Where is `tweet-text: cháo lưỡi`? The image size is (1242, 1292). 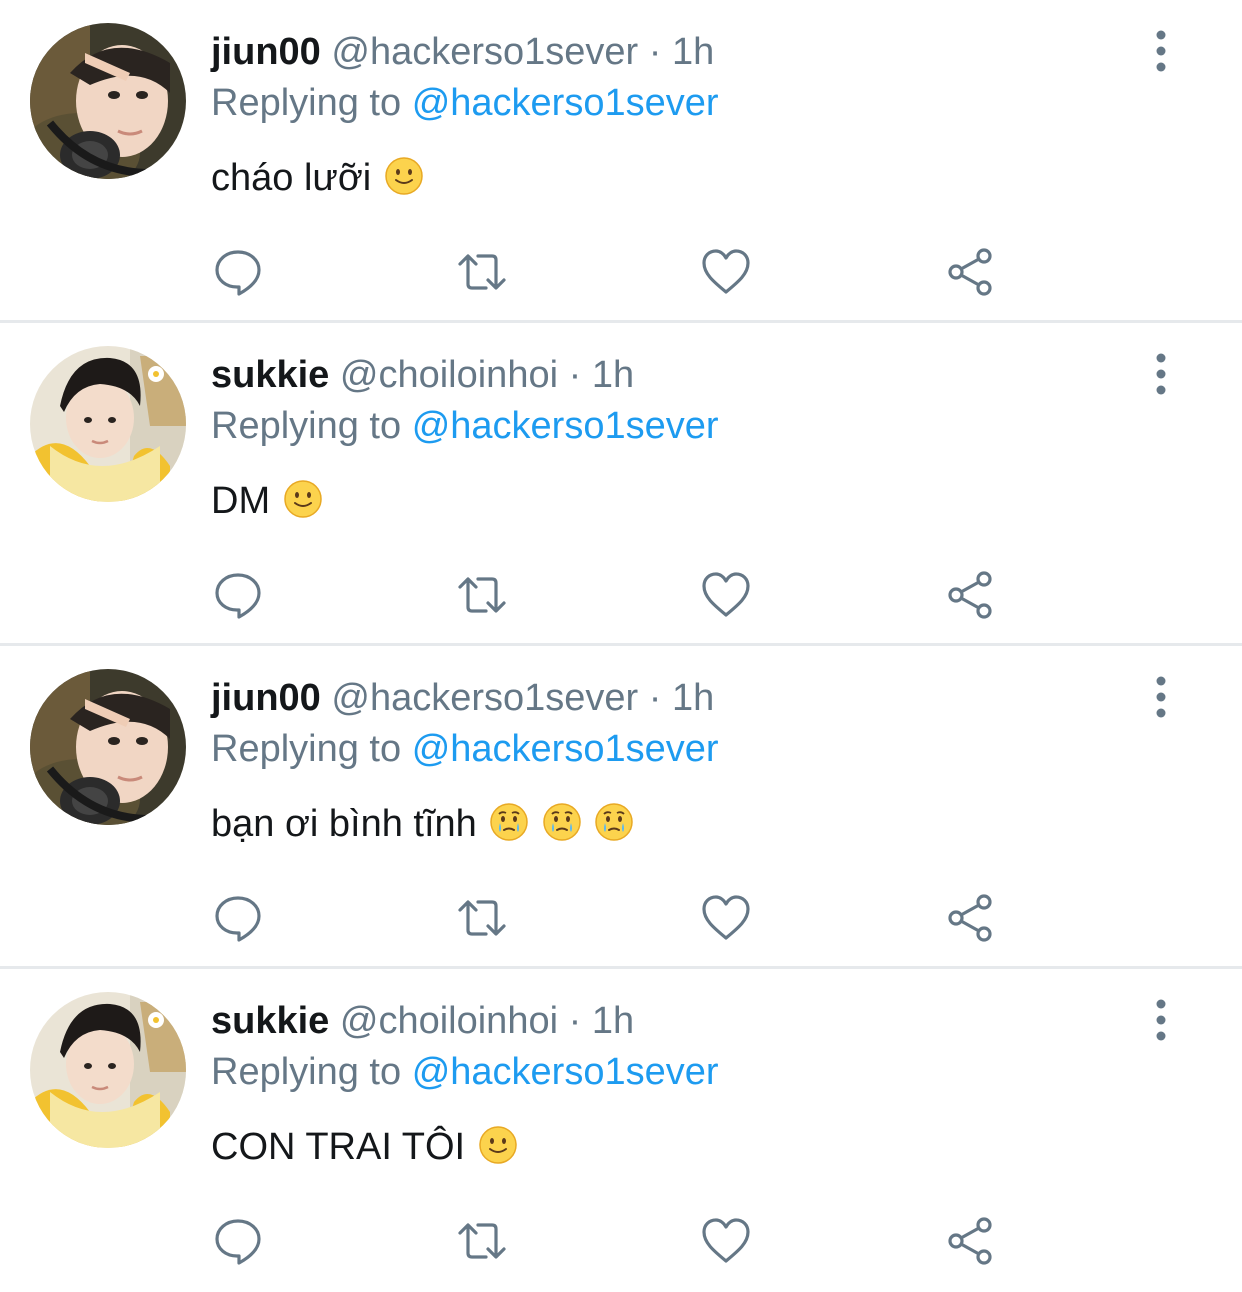
tweet-text: cháo lưỡi is located at coordinates (317, 178).